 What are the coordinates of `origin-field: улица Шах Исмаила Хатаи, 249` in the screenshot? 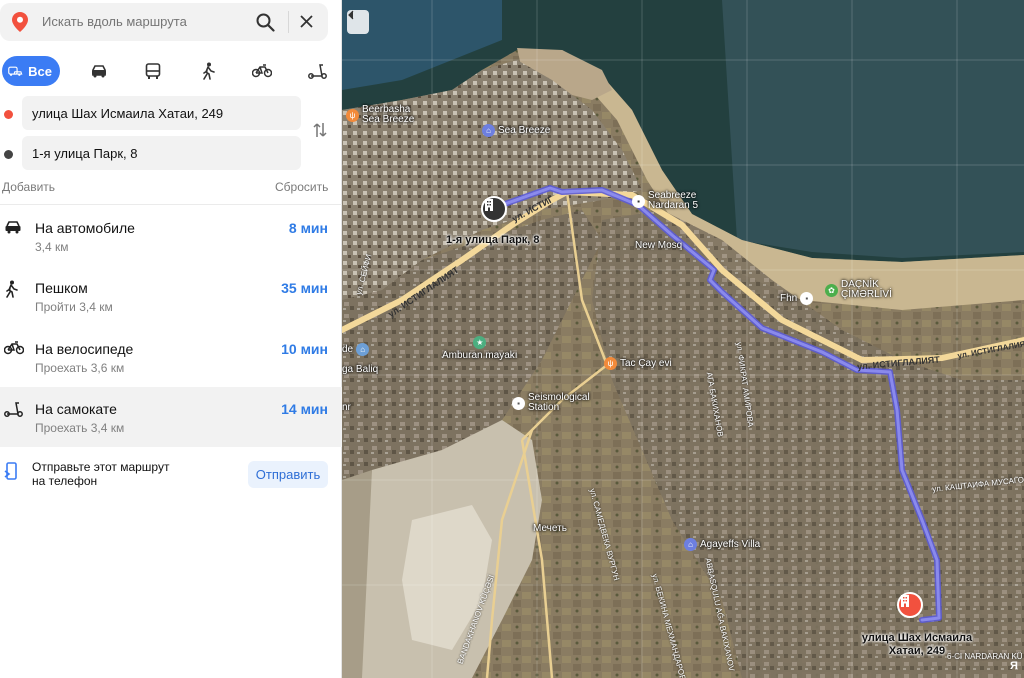 It's located at (161, 113).